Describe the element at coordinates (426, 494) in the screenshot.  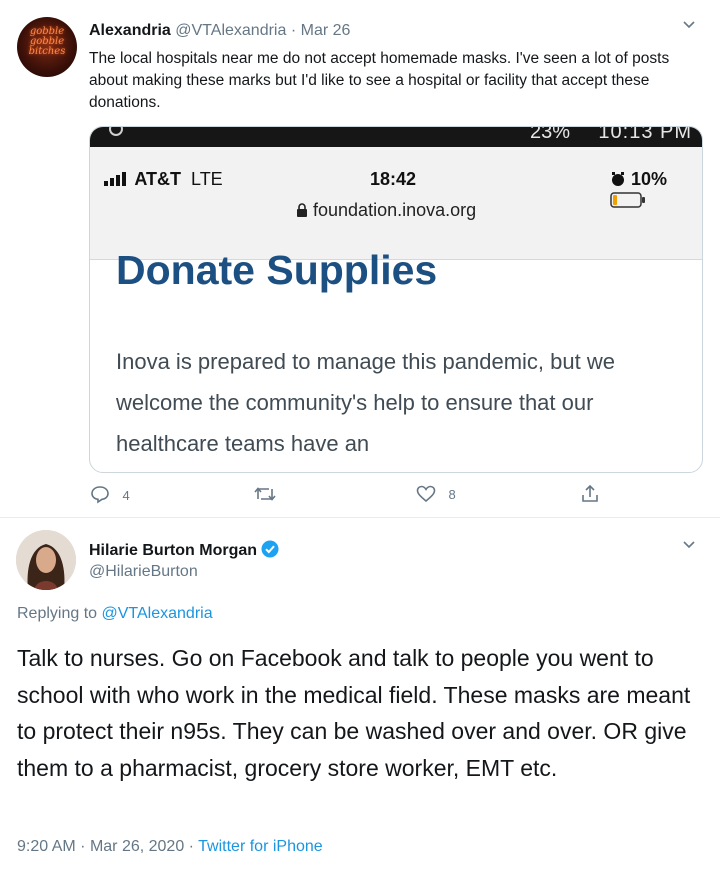
I see `heart-icon` at that location.